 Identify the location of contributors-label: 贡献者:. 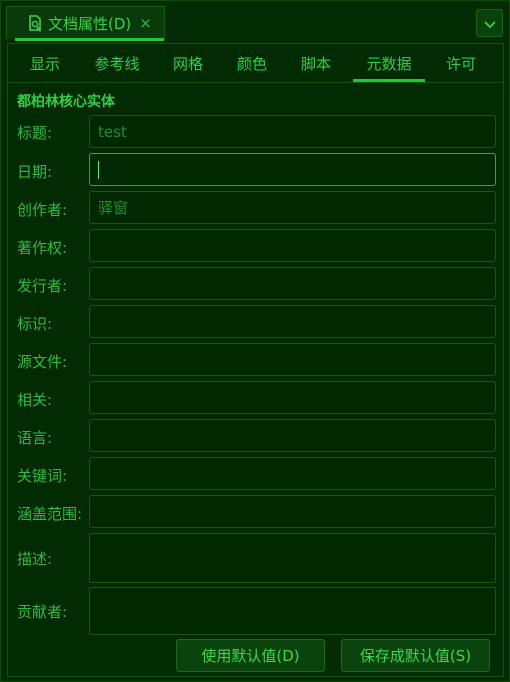
(42, 612).